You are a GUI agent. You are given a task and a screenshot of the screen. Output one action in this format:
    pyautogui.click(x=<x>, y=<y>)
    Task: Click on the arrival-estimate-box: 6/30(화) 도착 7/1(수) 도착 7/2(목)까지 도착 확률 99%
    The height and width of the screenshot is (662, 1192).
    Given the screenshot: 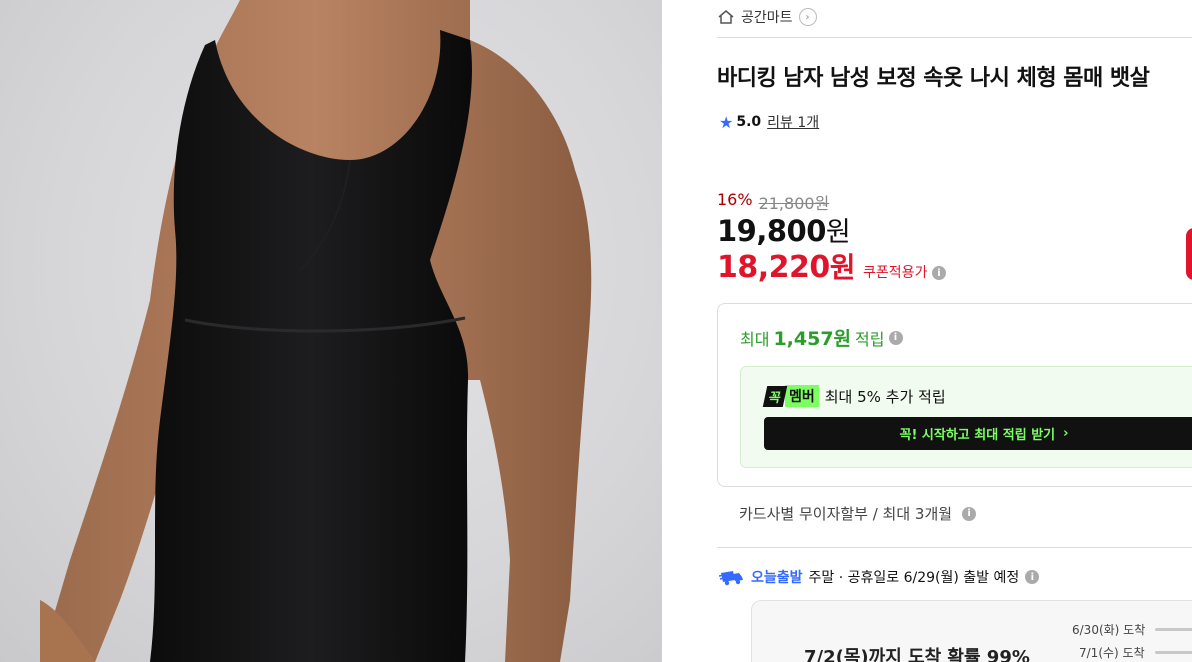 What is the action you would take?
    pyautogui.click(x=971, y=631)
    